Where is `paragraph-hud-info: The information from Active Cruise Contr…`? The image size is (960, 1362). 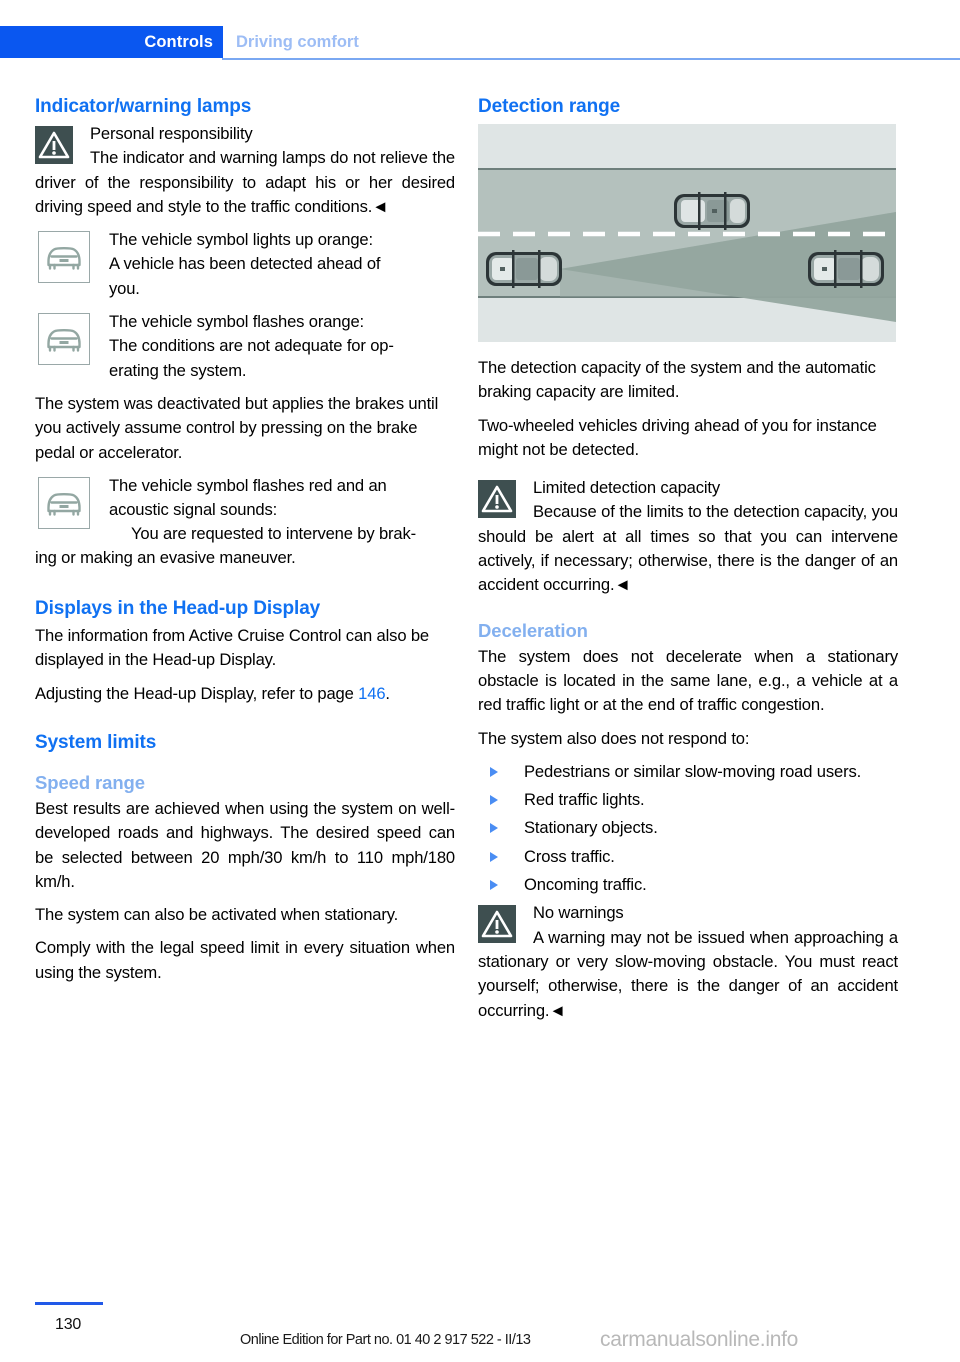 paragraph-hud-info: The information from Active Cruise Contr… is located at coordinates (232, 648).